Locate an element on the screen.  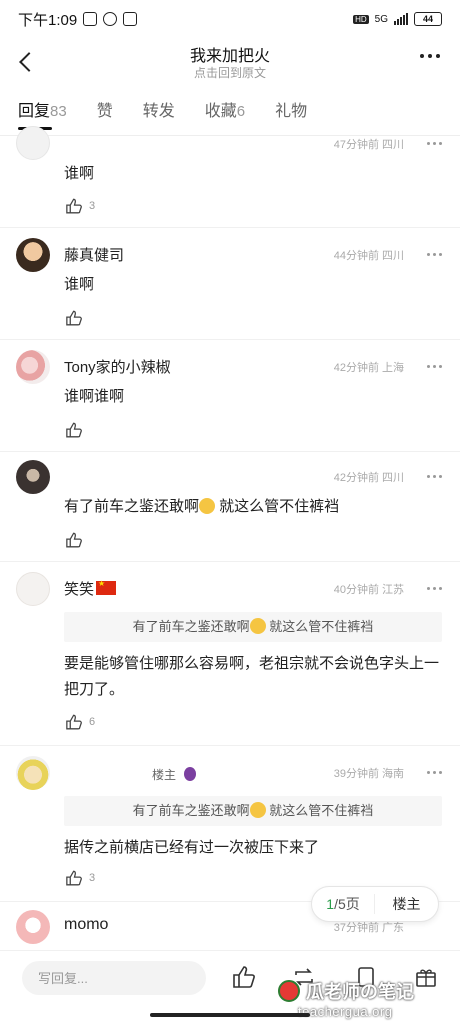
hd-icon: HD is located at coordinates (361, 19).